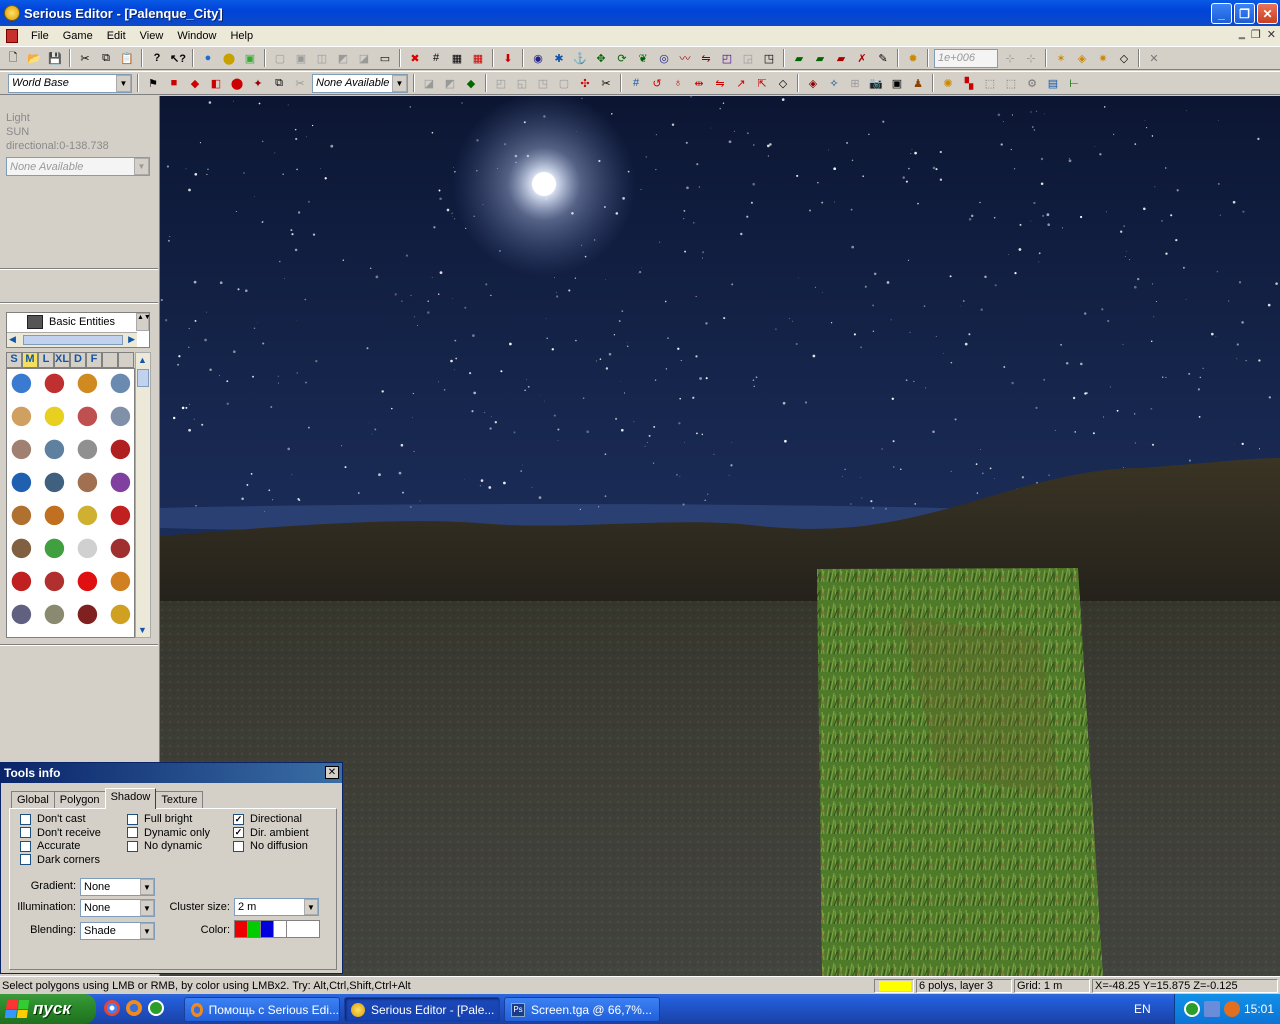 Image resolution: width=1280 pixels, height=1024 pixels. Describe the element at coordinates (30, 360) in the screenshot. I see `size-tab-m: M` at that location.